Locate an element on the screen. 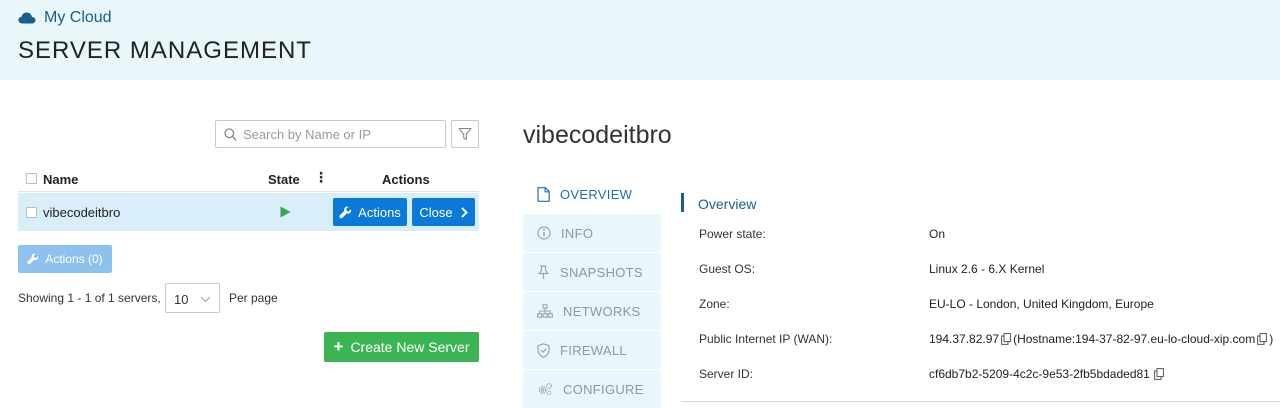  create-server-button: + Create New Server is located at coordinates (401, 347).